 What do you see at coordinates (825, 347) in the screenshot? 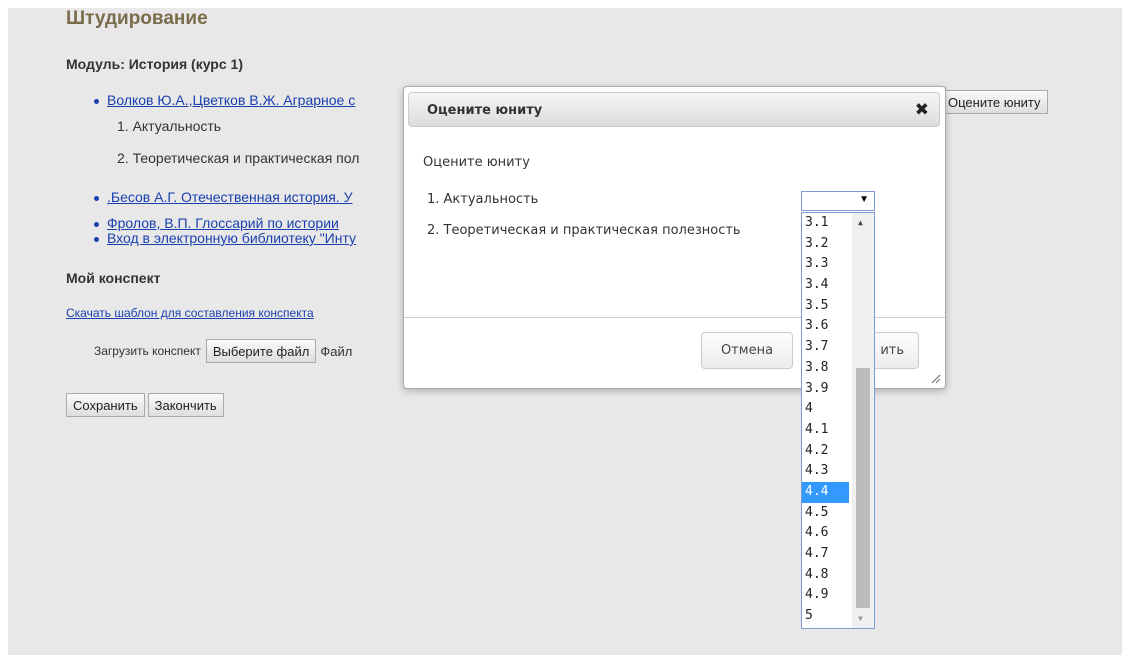
I see `option-item: 3.7` at bounding box center [825, 347].